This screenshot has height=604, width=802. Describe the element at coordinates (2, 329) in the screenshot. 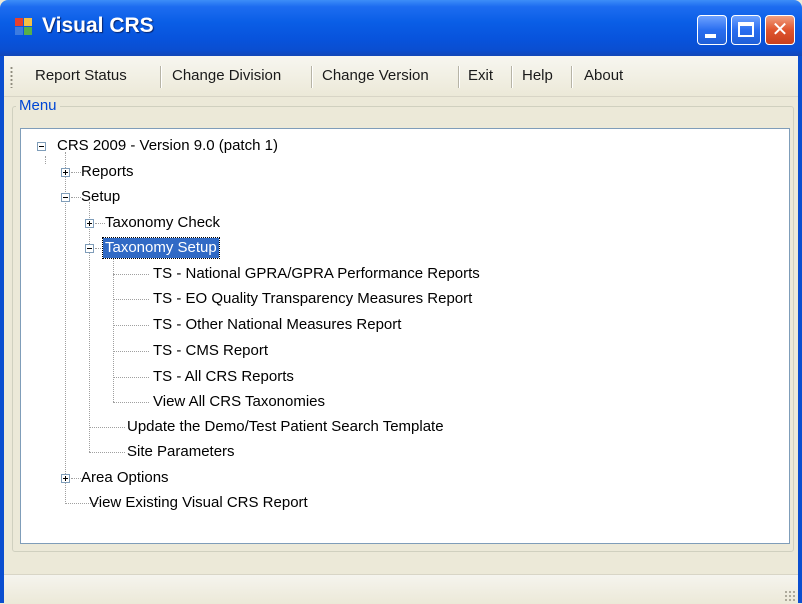

I see `window-border-left` at that location.